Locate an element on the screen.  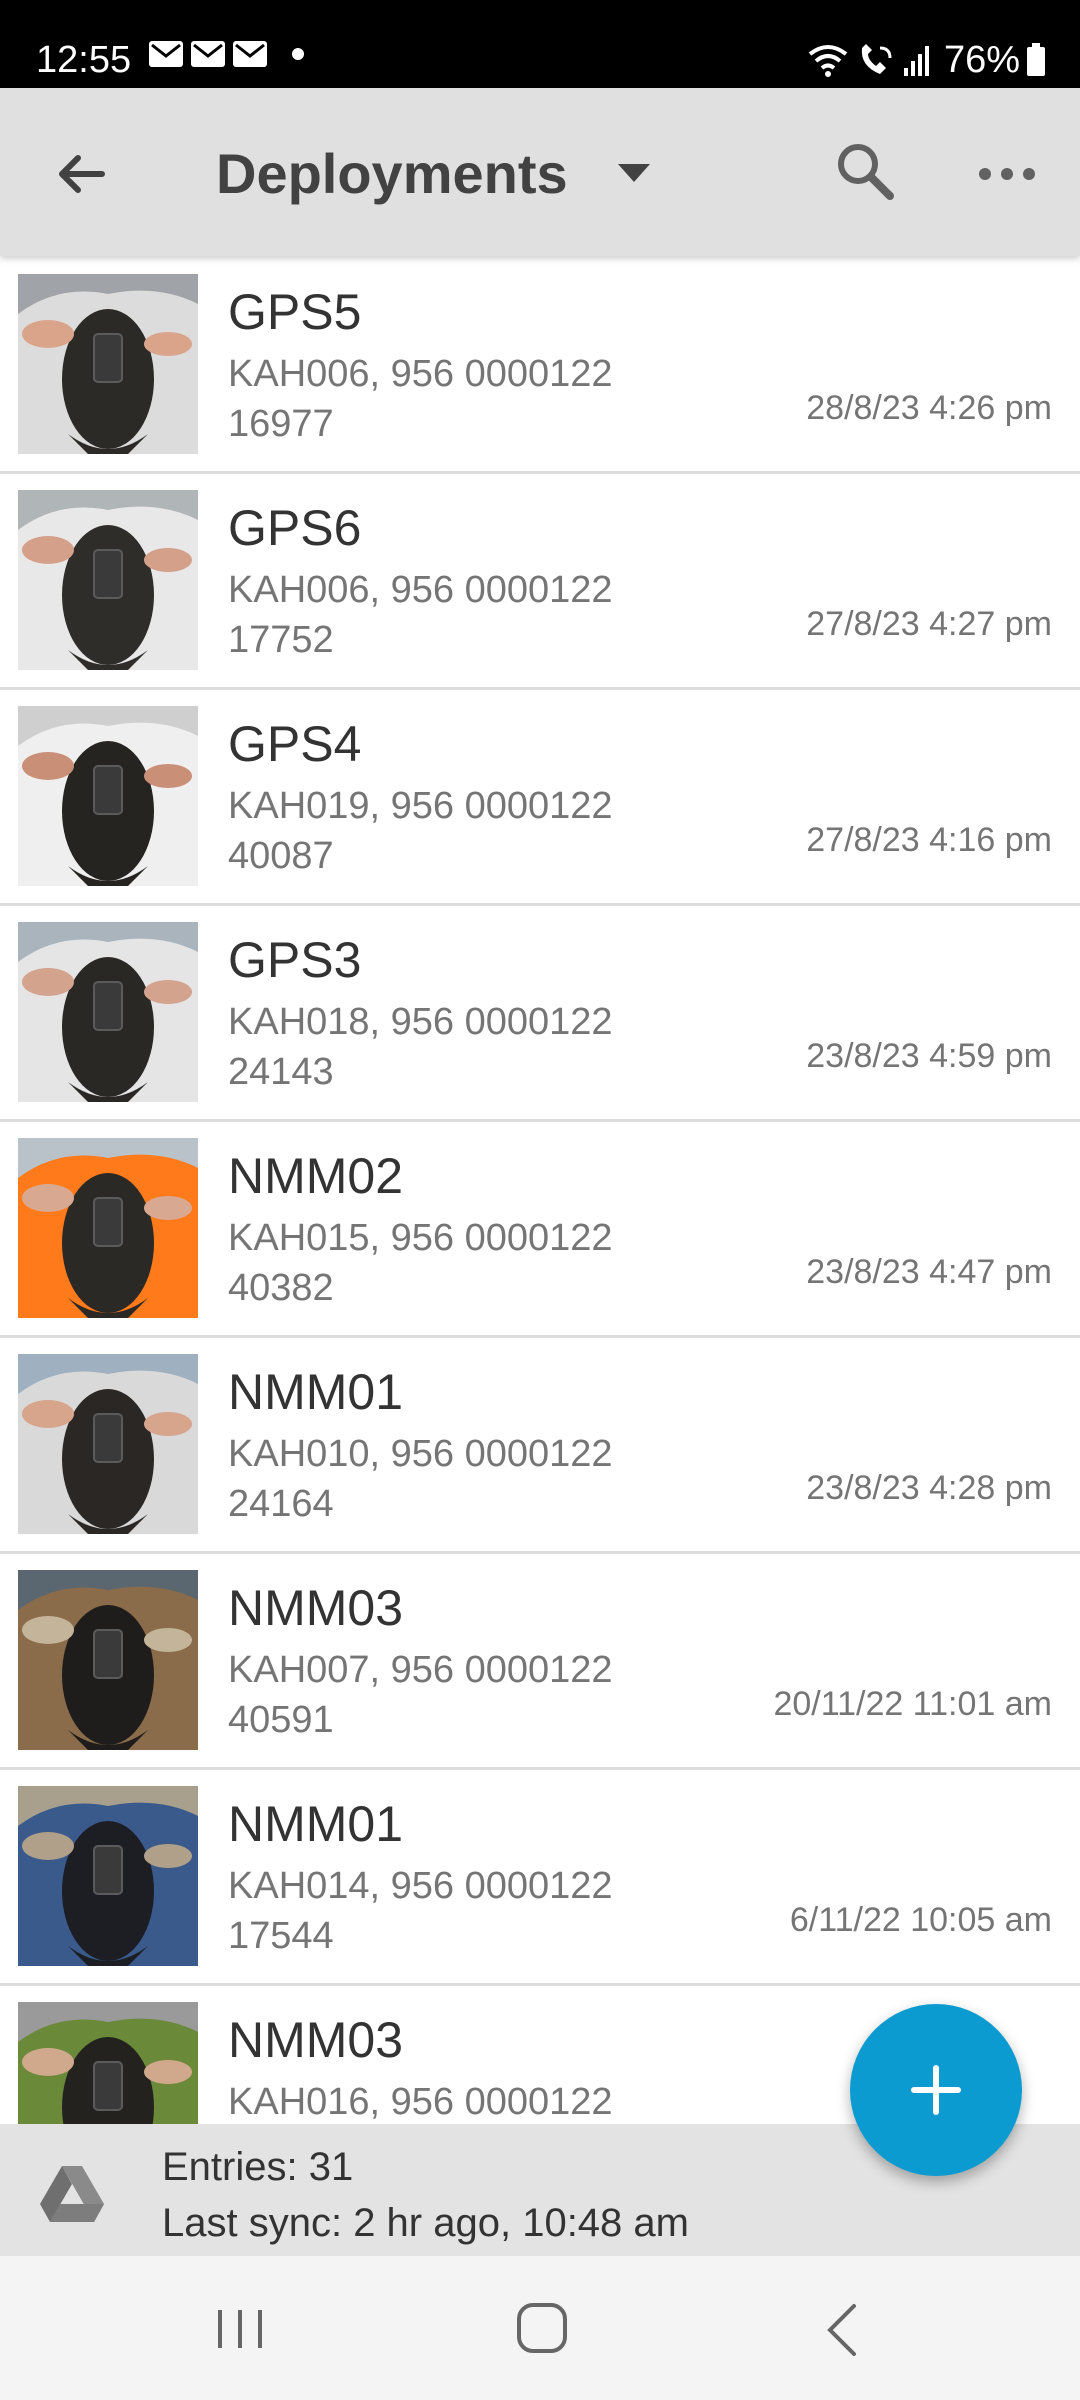
deployment-title: NMM02 is located at coordinates (316, 1176).